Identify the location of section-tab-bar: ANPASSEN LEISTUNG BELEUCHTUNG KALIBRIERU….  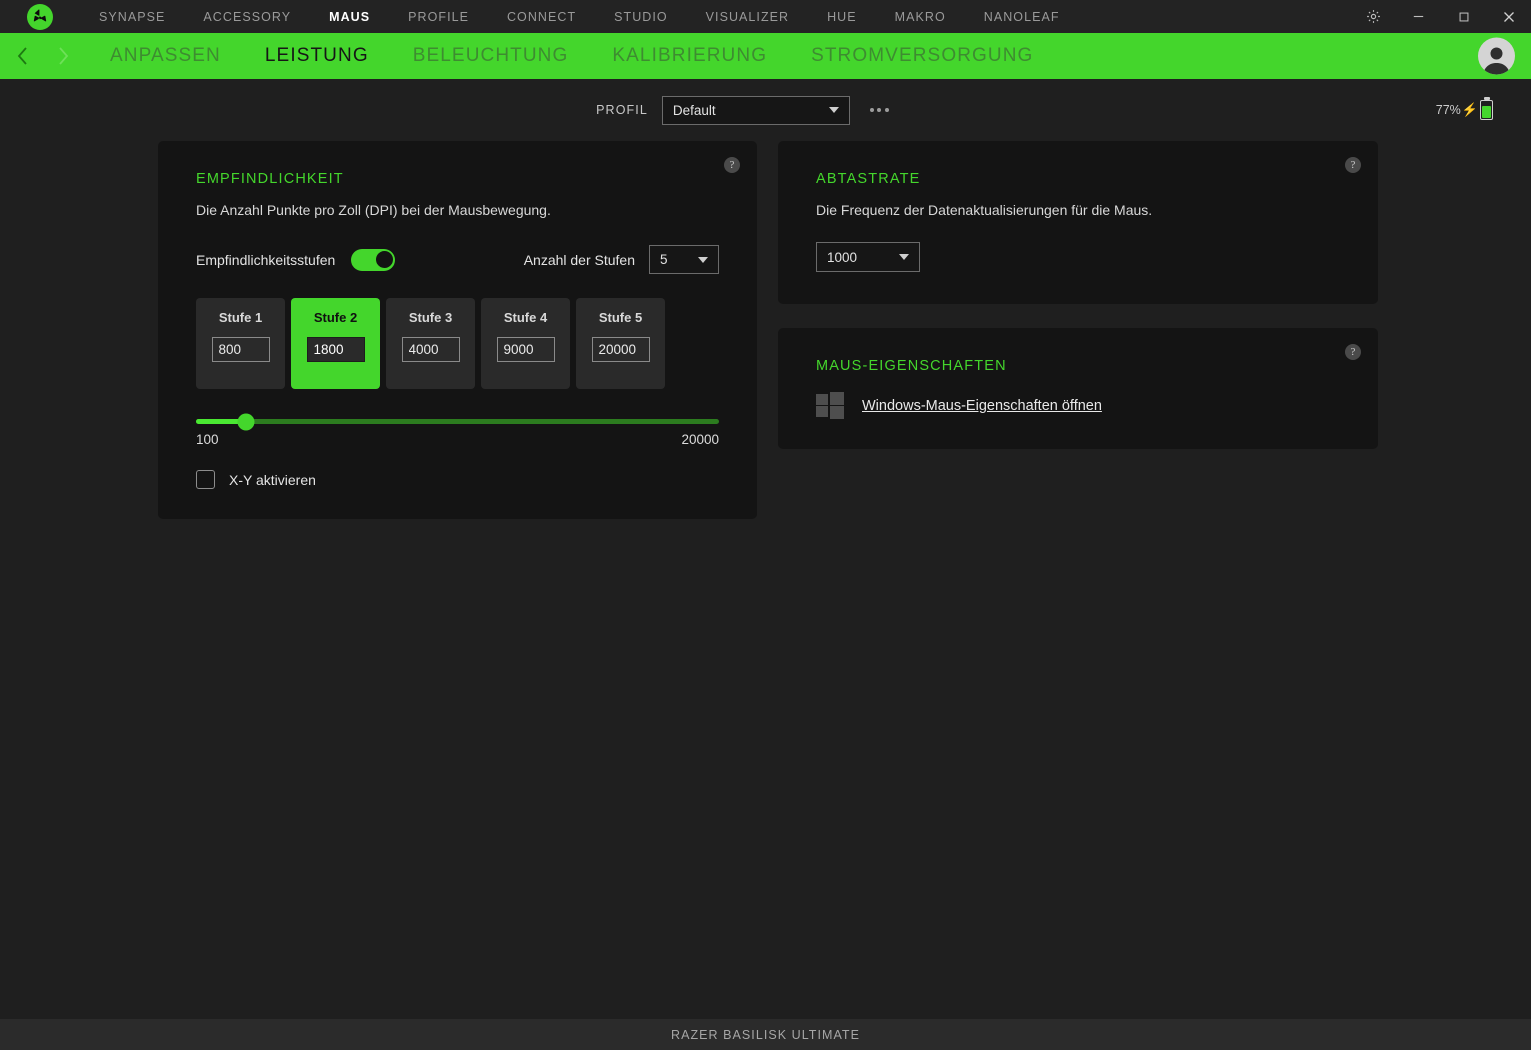
(765, 56).